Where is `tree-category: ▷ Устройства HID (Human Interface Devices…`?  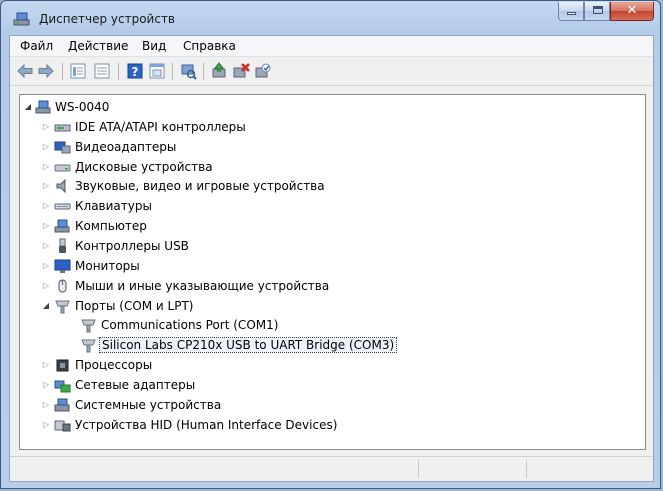
tree-category: ▷ Устройства HID (Human Interface Devices… is located at coordinates (332, 425).